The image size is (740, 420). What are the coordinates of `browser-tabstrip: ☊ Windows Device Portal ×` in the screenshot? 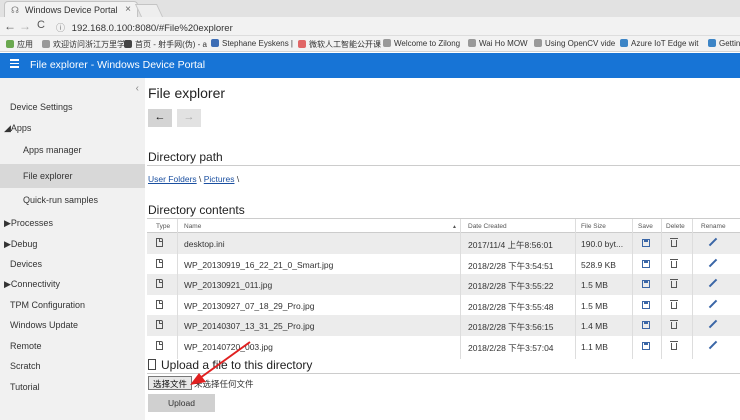 It's located at (370, 8).